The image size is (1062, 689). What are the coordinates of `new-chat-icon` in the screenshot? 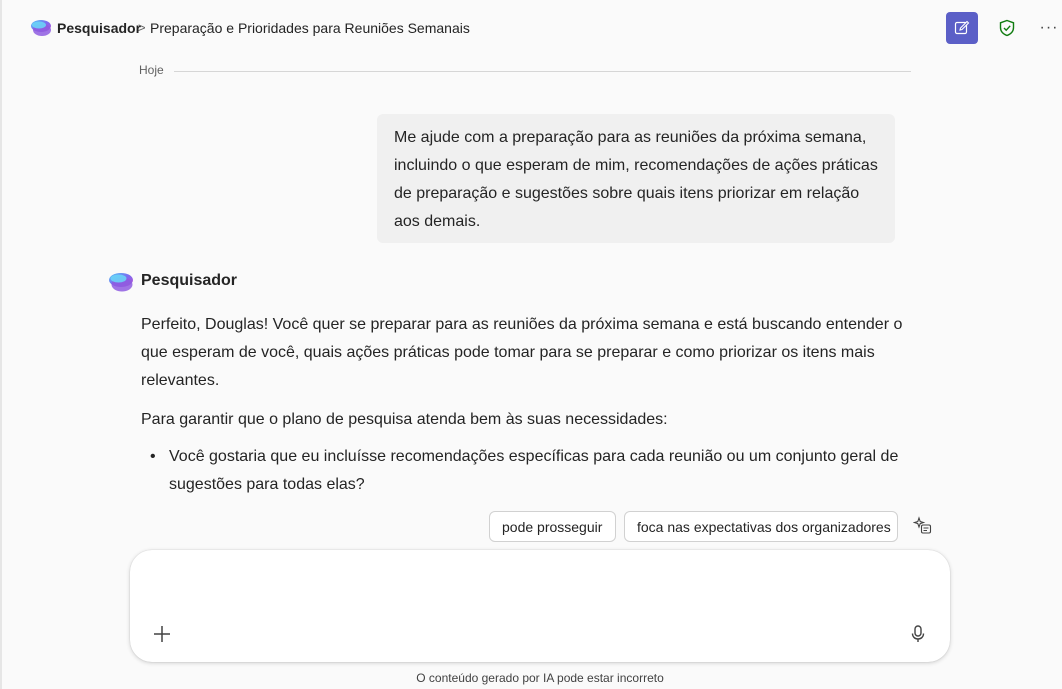 It's located at (962, 27).